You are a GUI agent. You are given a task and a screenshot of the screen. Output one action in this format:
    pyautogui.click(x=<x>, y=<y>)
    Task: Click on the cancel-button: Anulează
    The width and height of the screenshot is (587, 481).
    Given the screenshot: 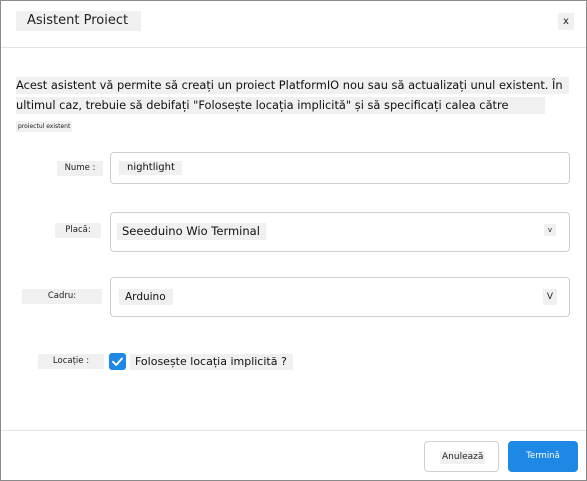 What is the action you would take?
    pyautogui.click(x=461, y=456)
    